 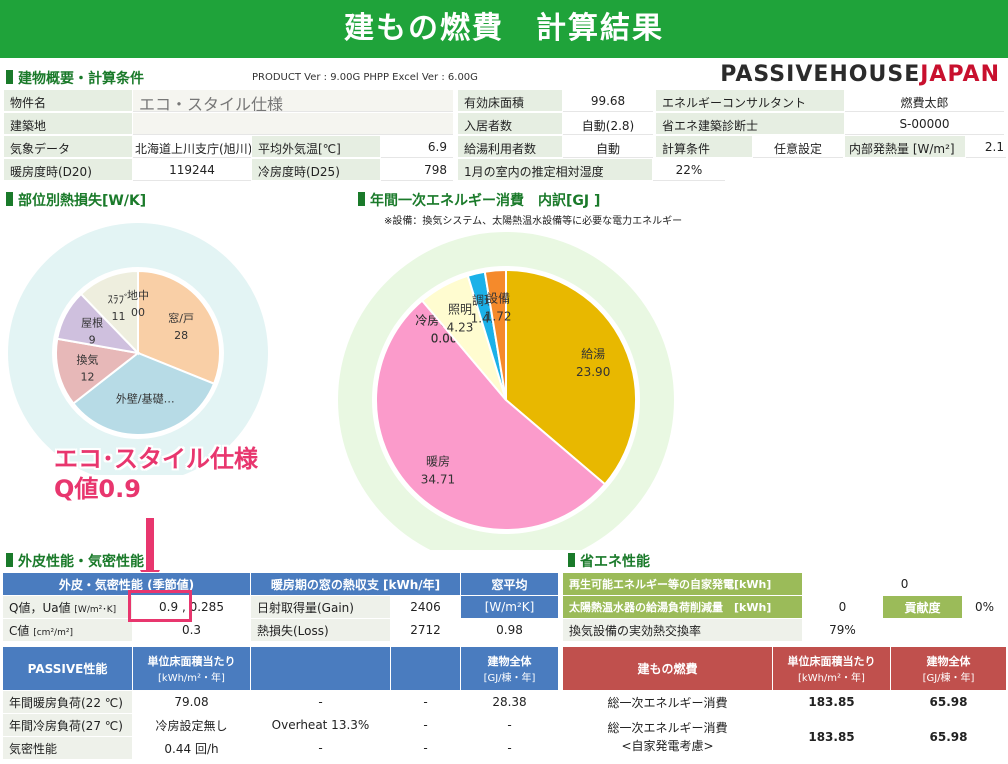 I want to click on calc-condition-value: 任意設定, so click(x=798, y=147).